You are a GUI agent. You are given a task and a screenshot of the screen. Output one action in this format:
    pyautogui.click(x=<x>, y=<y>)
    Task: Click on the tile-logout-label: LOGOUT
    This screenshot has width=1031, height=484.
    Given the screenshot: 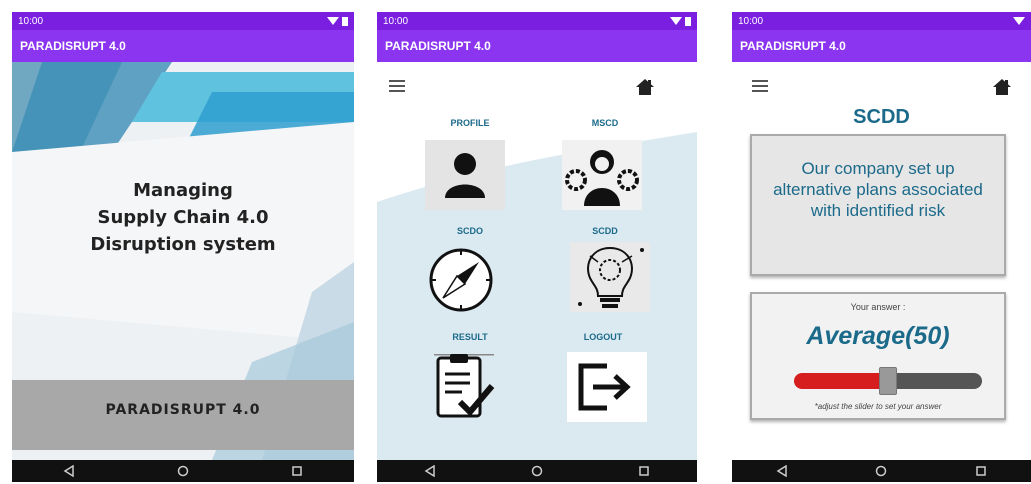 What is the action you would take?
    pyautogui.click(x=603, y=337)
    